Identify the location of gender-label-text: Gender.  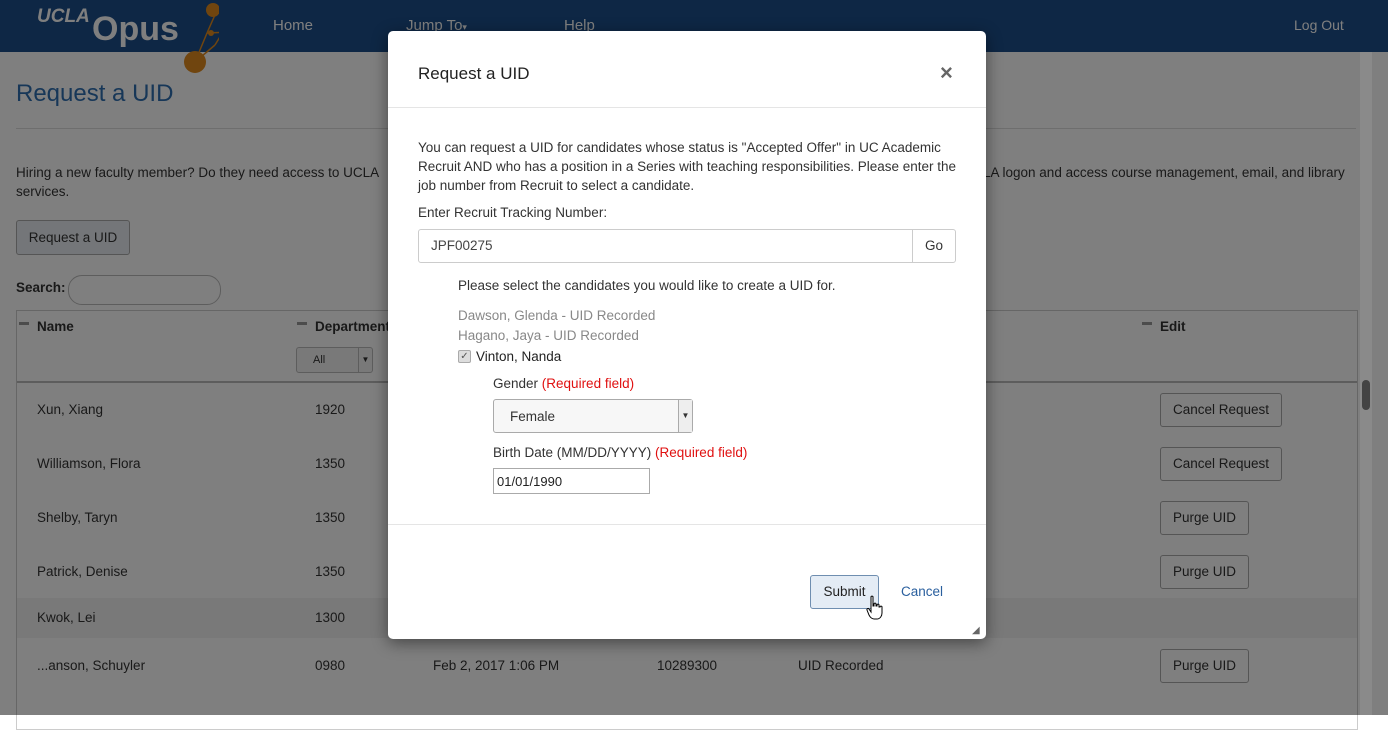
(516, 383).